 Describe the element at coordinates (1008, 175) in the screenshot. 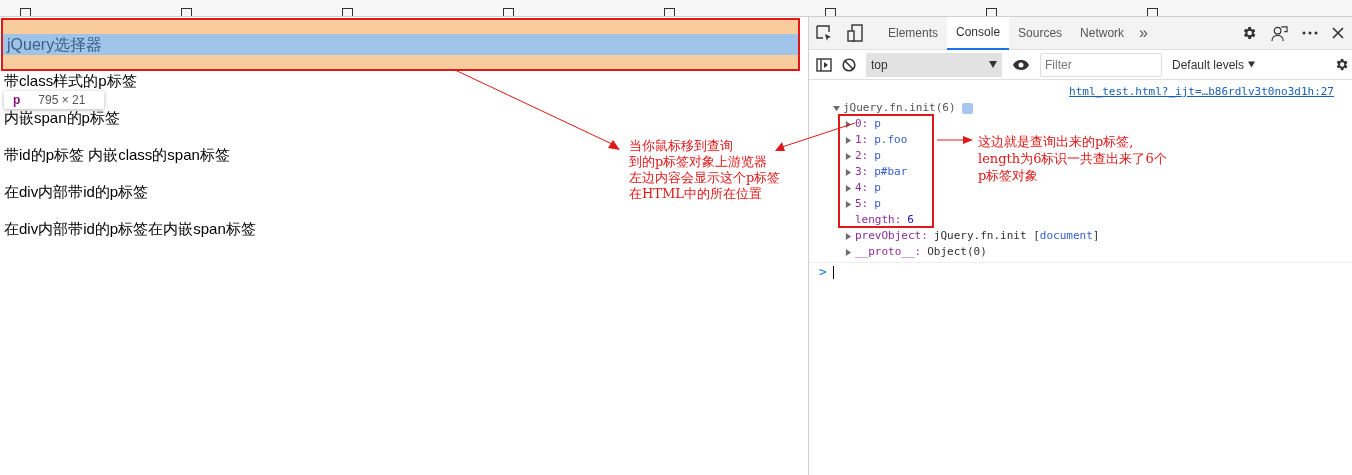

I see `annotation-text: p标签对象` at that location.